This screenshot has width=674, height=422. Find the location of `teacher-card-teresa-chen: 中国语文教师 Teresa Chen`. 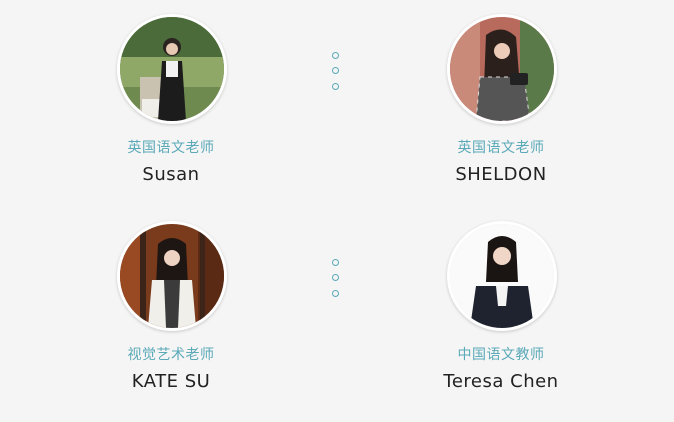

teacher-card-teresa-chen: 中国语文教师 Teresa Chen is located at coordinates (501, 306).